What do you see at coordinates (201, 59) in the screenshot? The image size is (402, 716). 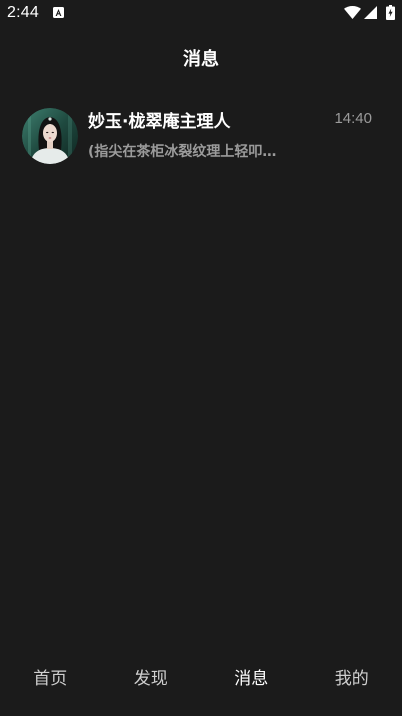 I see `page-title: 消息` at bounding box center [201, 59].